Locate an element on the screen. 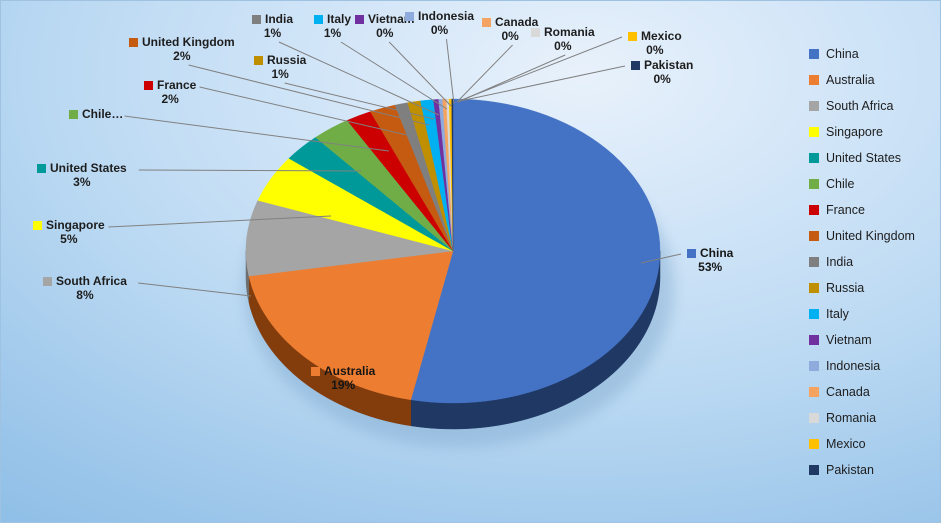  data-label-australia: Australia 19% is located at coordinates (343, 378).